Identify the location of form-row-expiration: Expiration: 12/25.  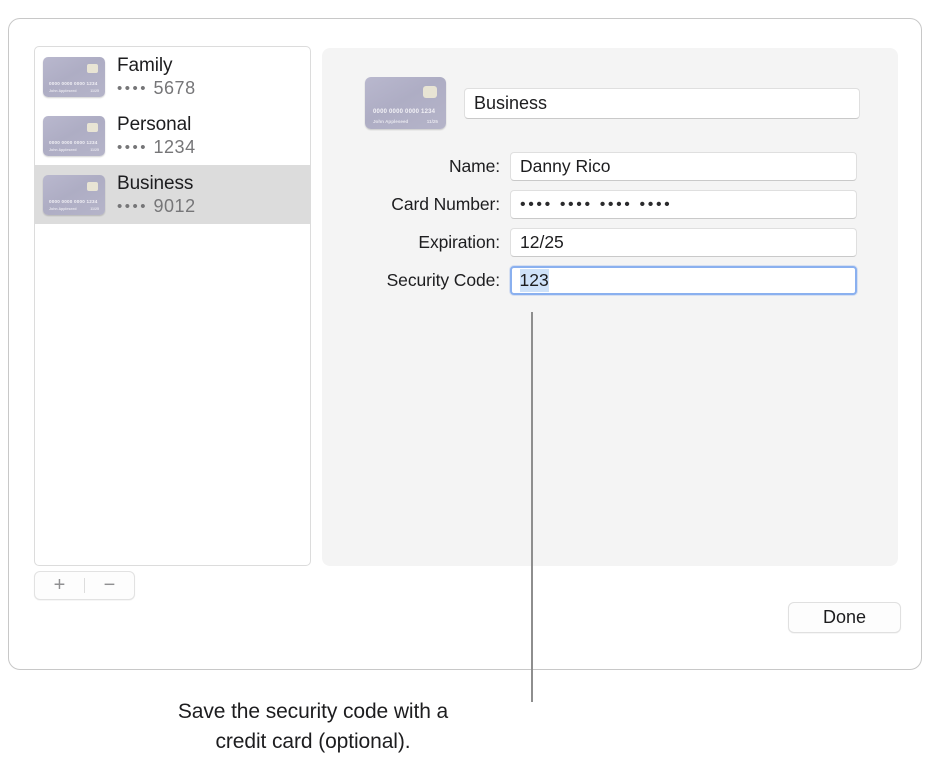
(610, 242).